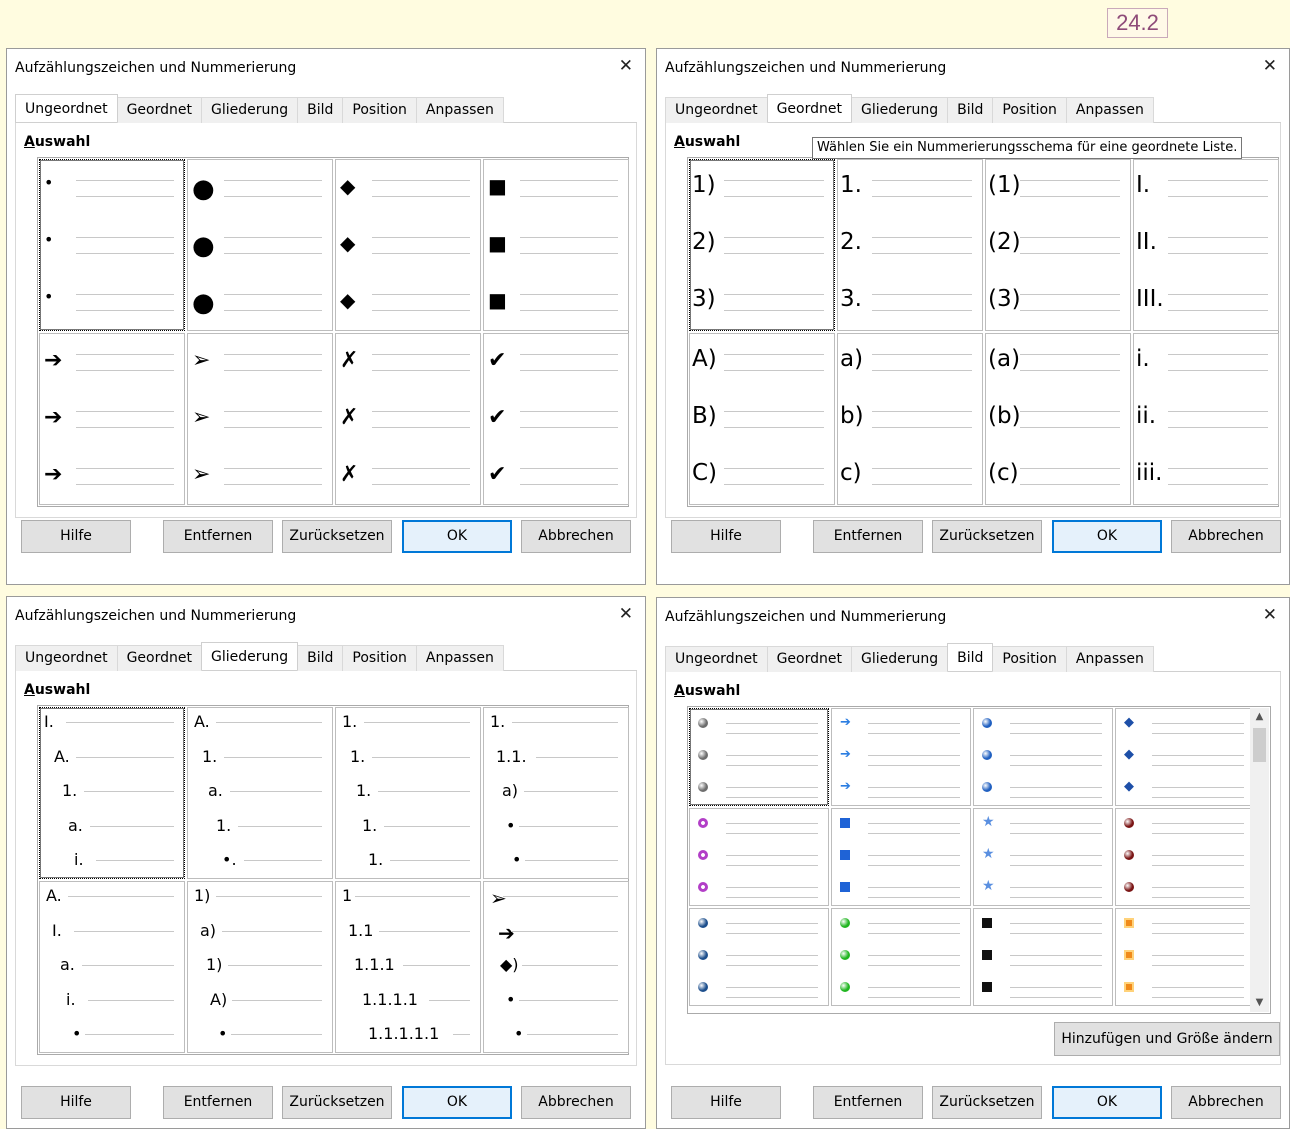  Describe the element at coordinates (556, 967) in the screenshot. I see `preset-cell: ➢ ➔ ◆) • •` at that location.